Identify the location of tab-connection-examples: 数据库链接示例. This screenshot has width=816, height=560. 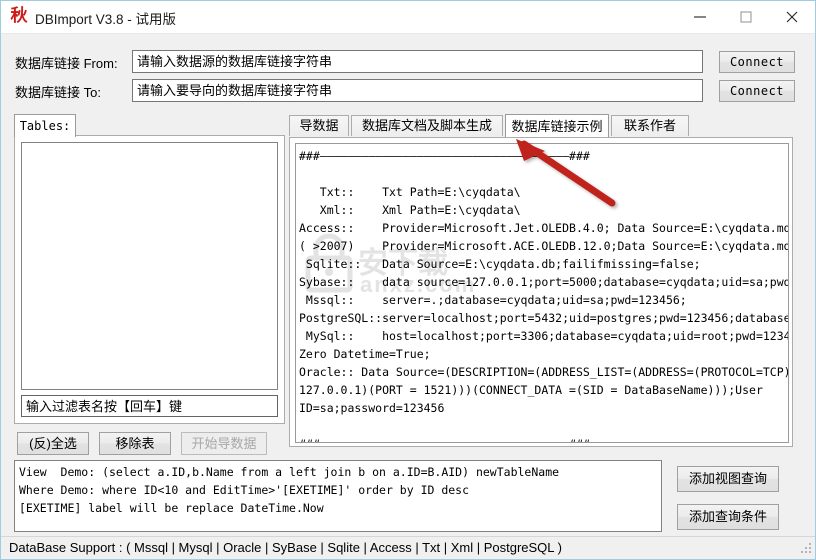
(557, 125).